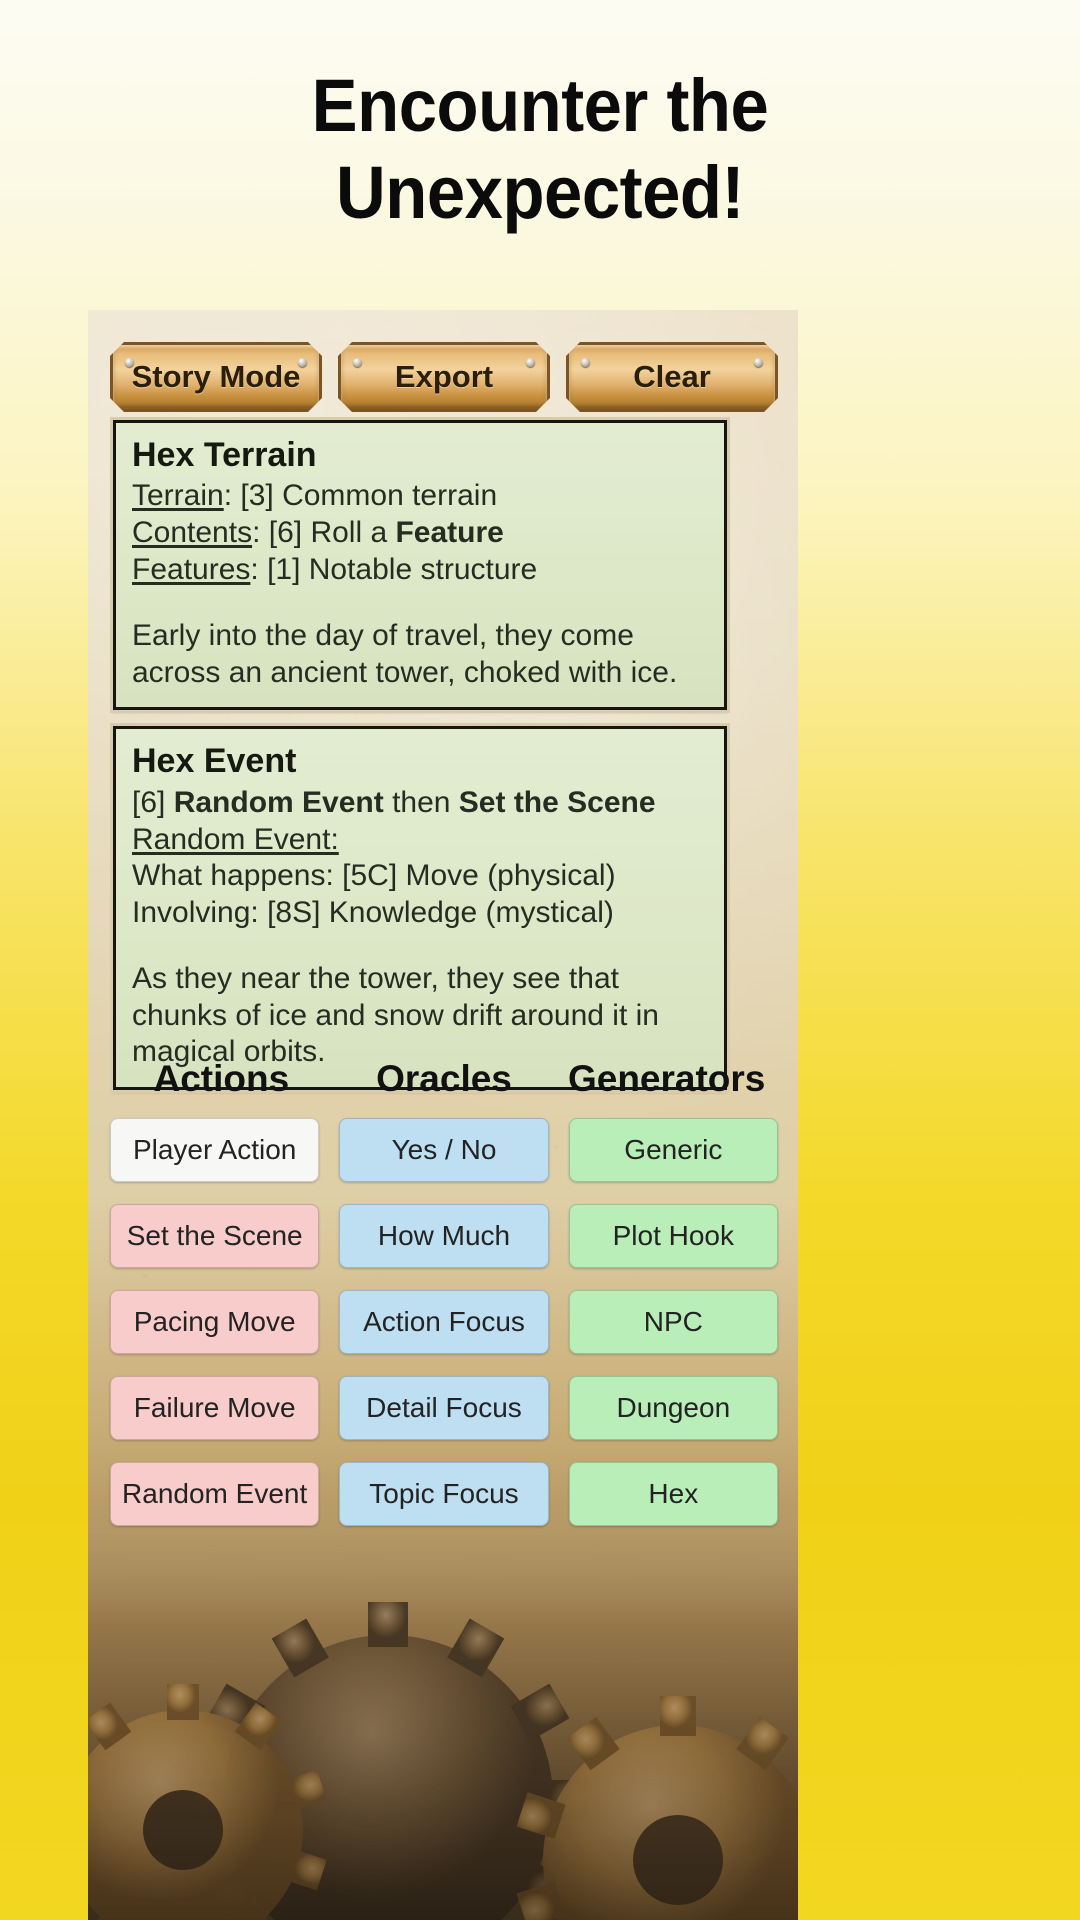  I want to click on action-button-pacing-move: Pacing Move, so click(215, 1322).